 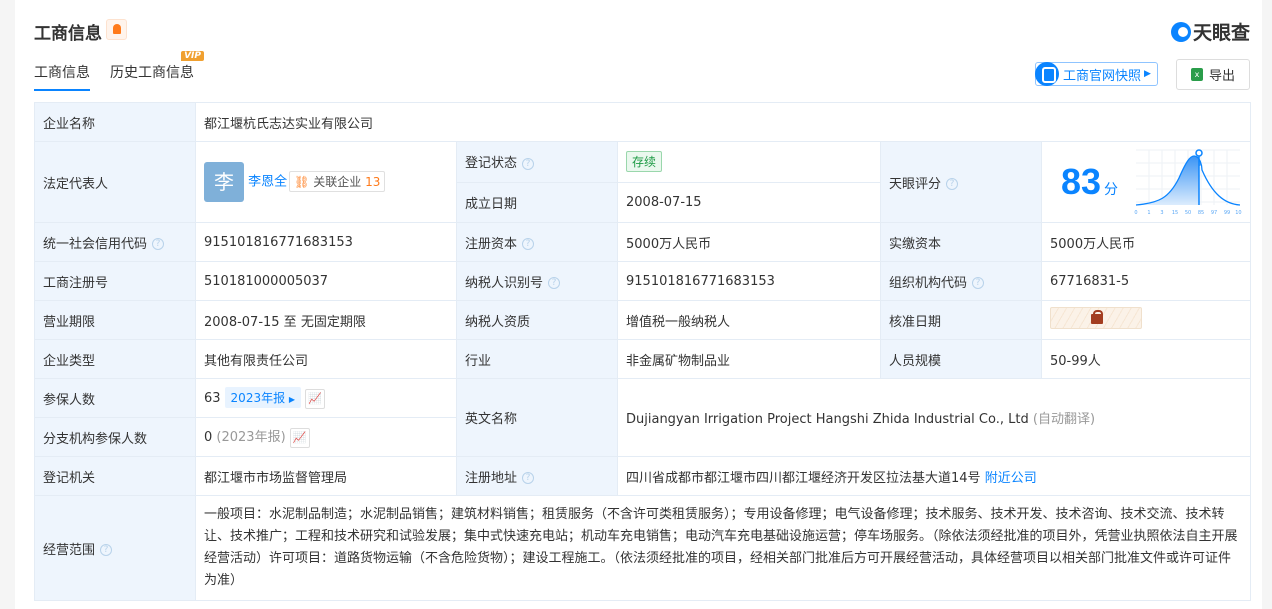 I want to click on en-name-label: 英文名称, so click(x=537, y=417).